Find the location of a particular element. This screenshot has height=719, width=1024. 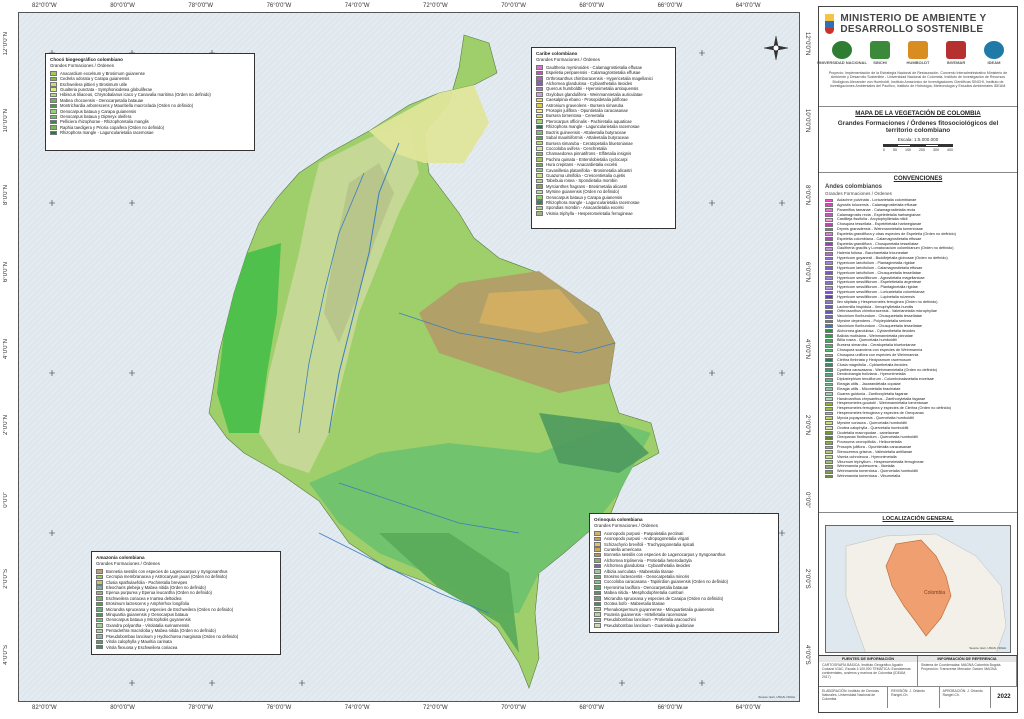

legend-amazonia-title: Amazonía colombiana is located at coordinates (120, 557).